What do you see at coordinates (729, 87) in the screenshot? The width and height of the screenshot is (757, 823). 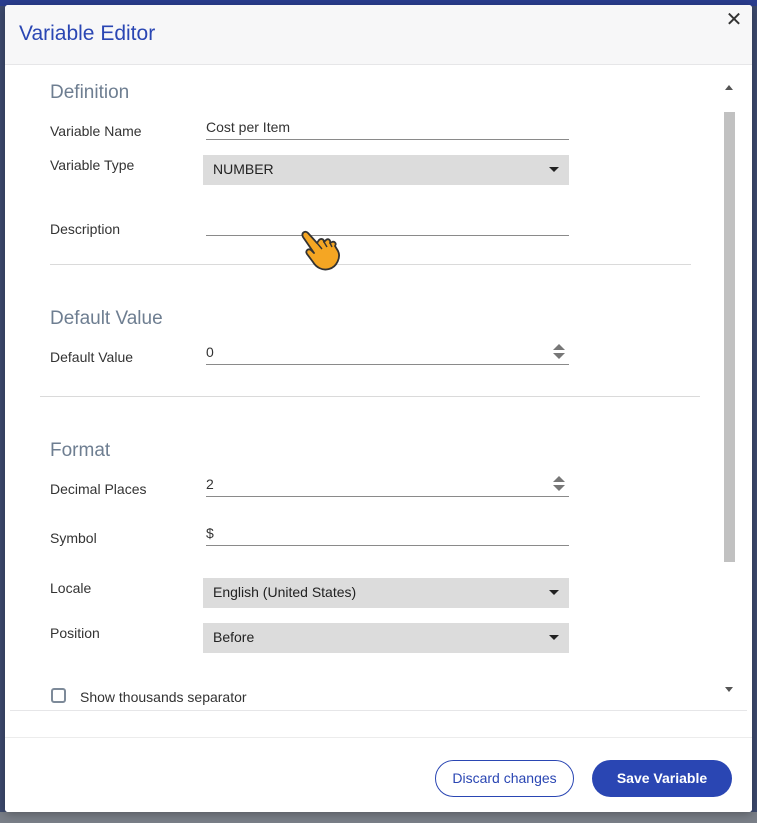 I see `scroll-up-icon` at bounding box center [729, 87].